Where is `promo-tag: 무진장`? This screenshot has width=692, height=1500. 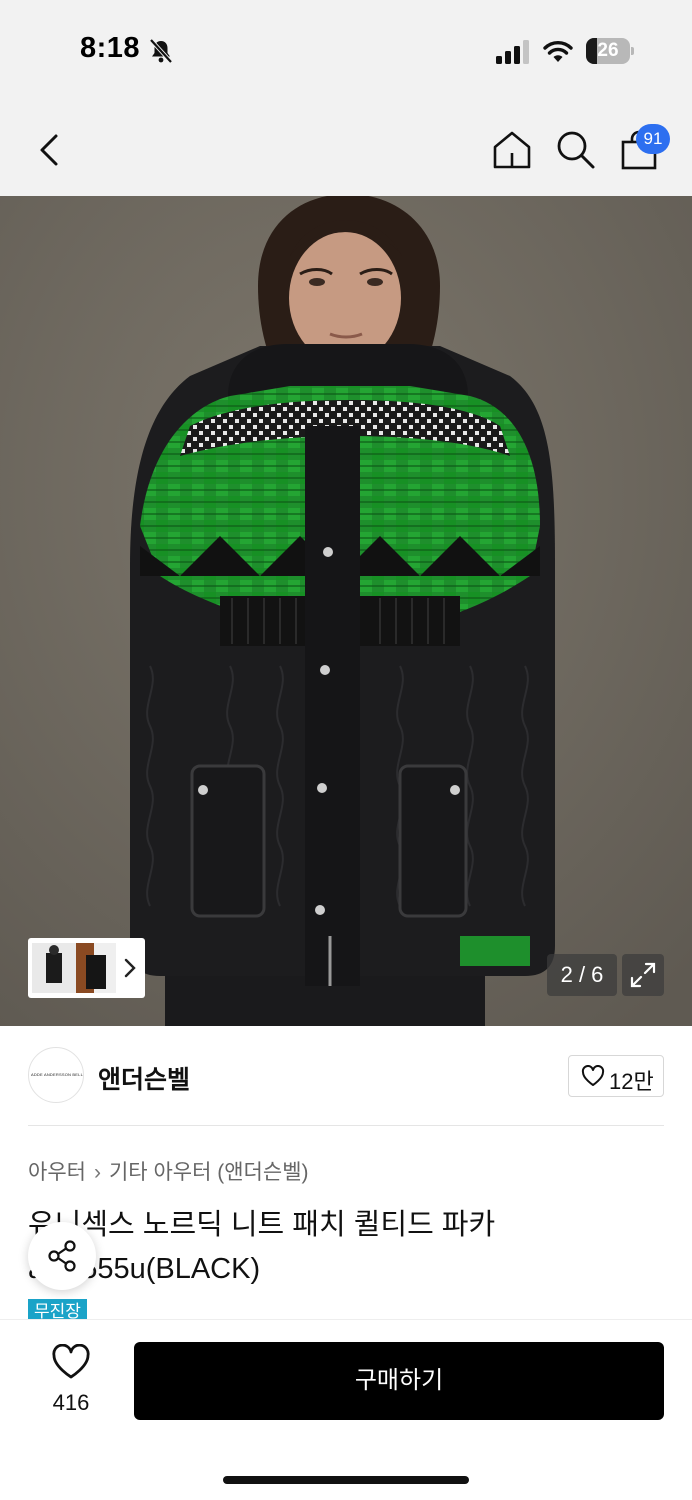 promo-tag: 무진장 is located at coordinates (57, 1310).